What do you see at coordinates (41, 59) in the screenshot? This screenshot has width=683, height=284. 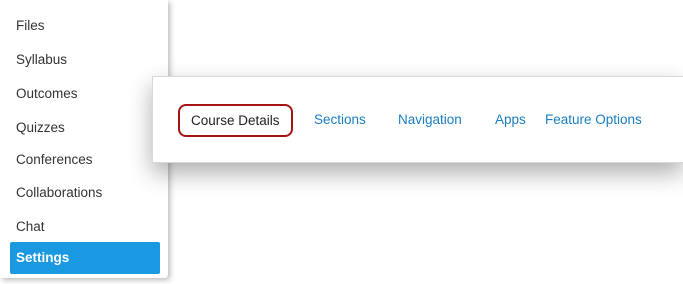 I see `nav-item-syllabus: Syllabus` at bounding box center [41, 59].